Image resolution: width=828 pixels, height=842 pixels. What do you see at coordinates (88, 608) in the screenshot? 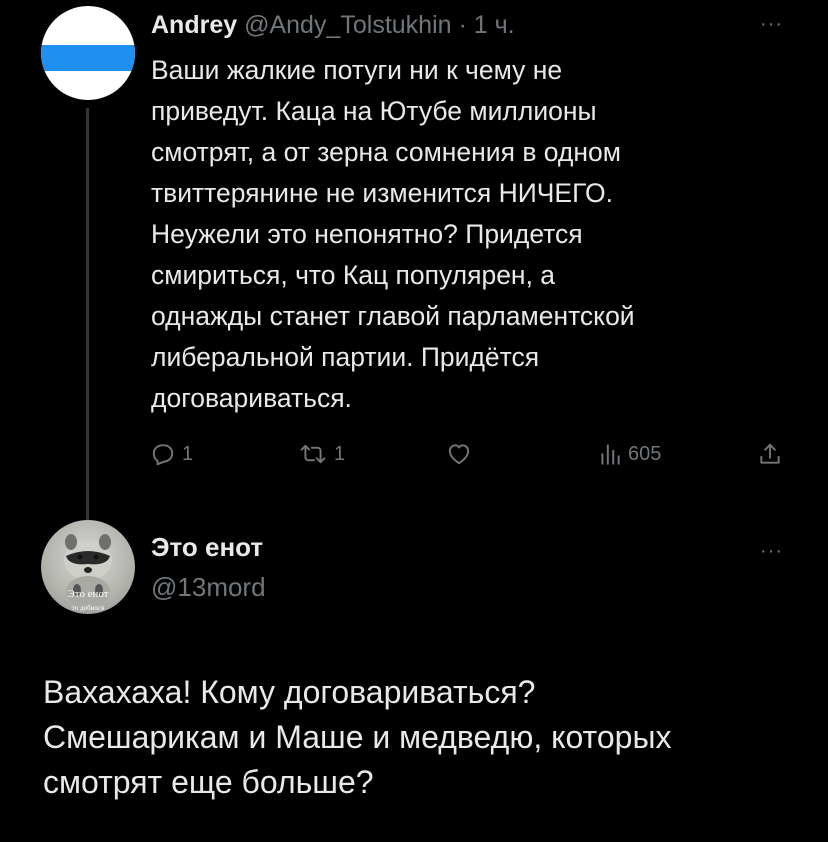
I see `avatar-subcaption: то добился` at bounding box center [88, 608].